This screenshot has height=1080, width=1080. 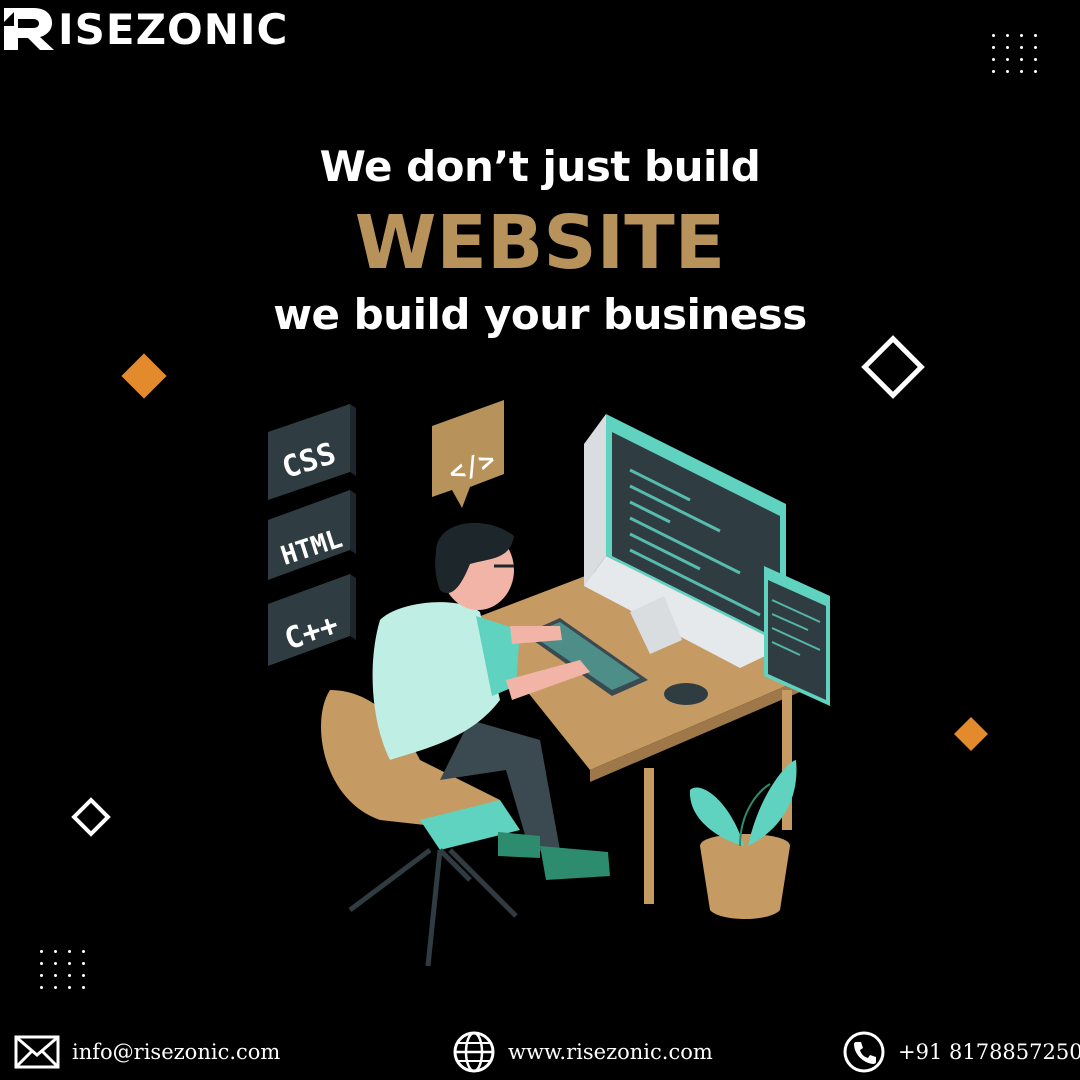 I want to click on html-tag: HTML, so click(x=312, y=535).